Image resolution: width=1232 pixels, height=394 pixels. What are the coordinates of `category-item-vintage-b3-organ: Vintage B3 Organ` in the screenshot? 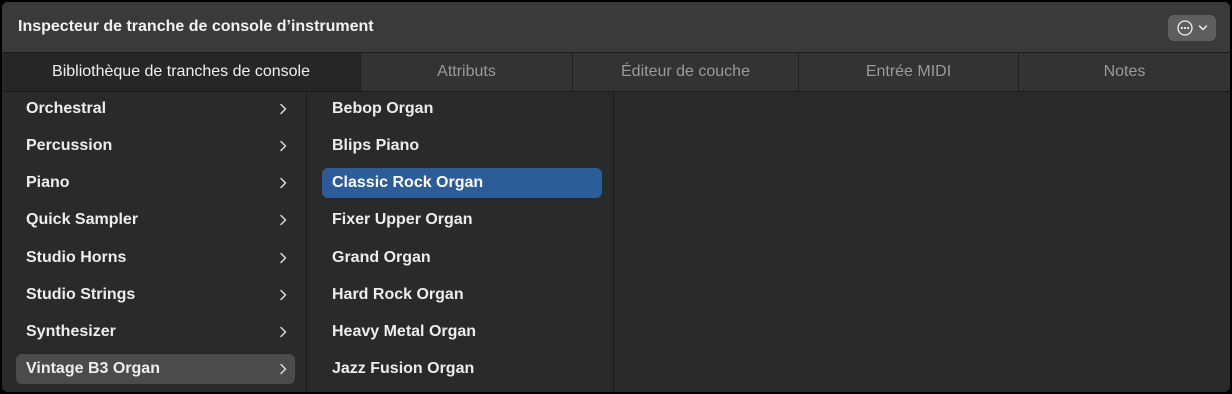 It's located at (155, 369).